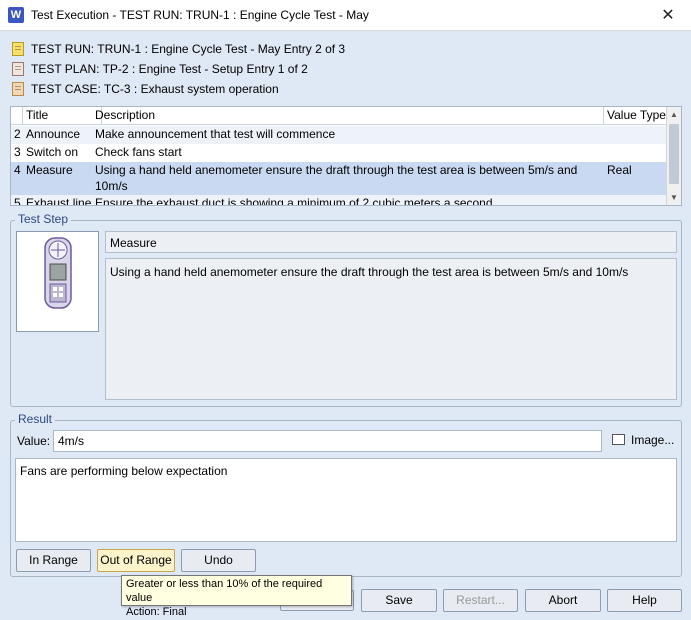 The height and width of the screenshot is (620, 691). What do you see at coordinates (674, 197) in the screenshot?
I see `scroll-down-arrow-icon: ▼` at bounding box center [674, 197].